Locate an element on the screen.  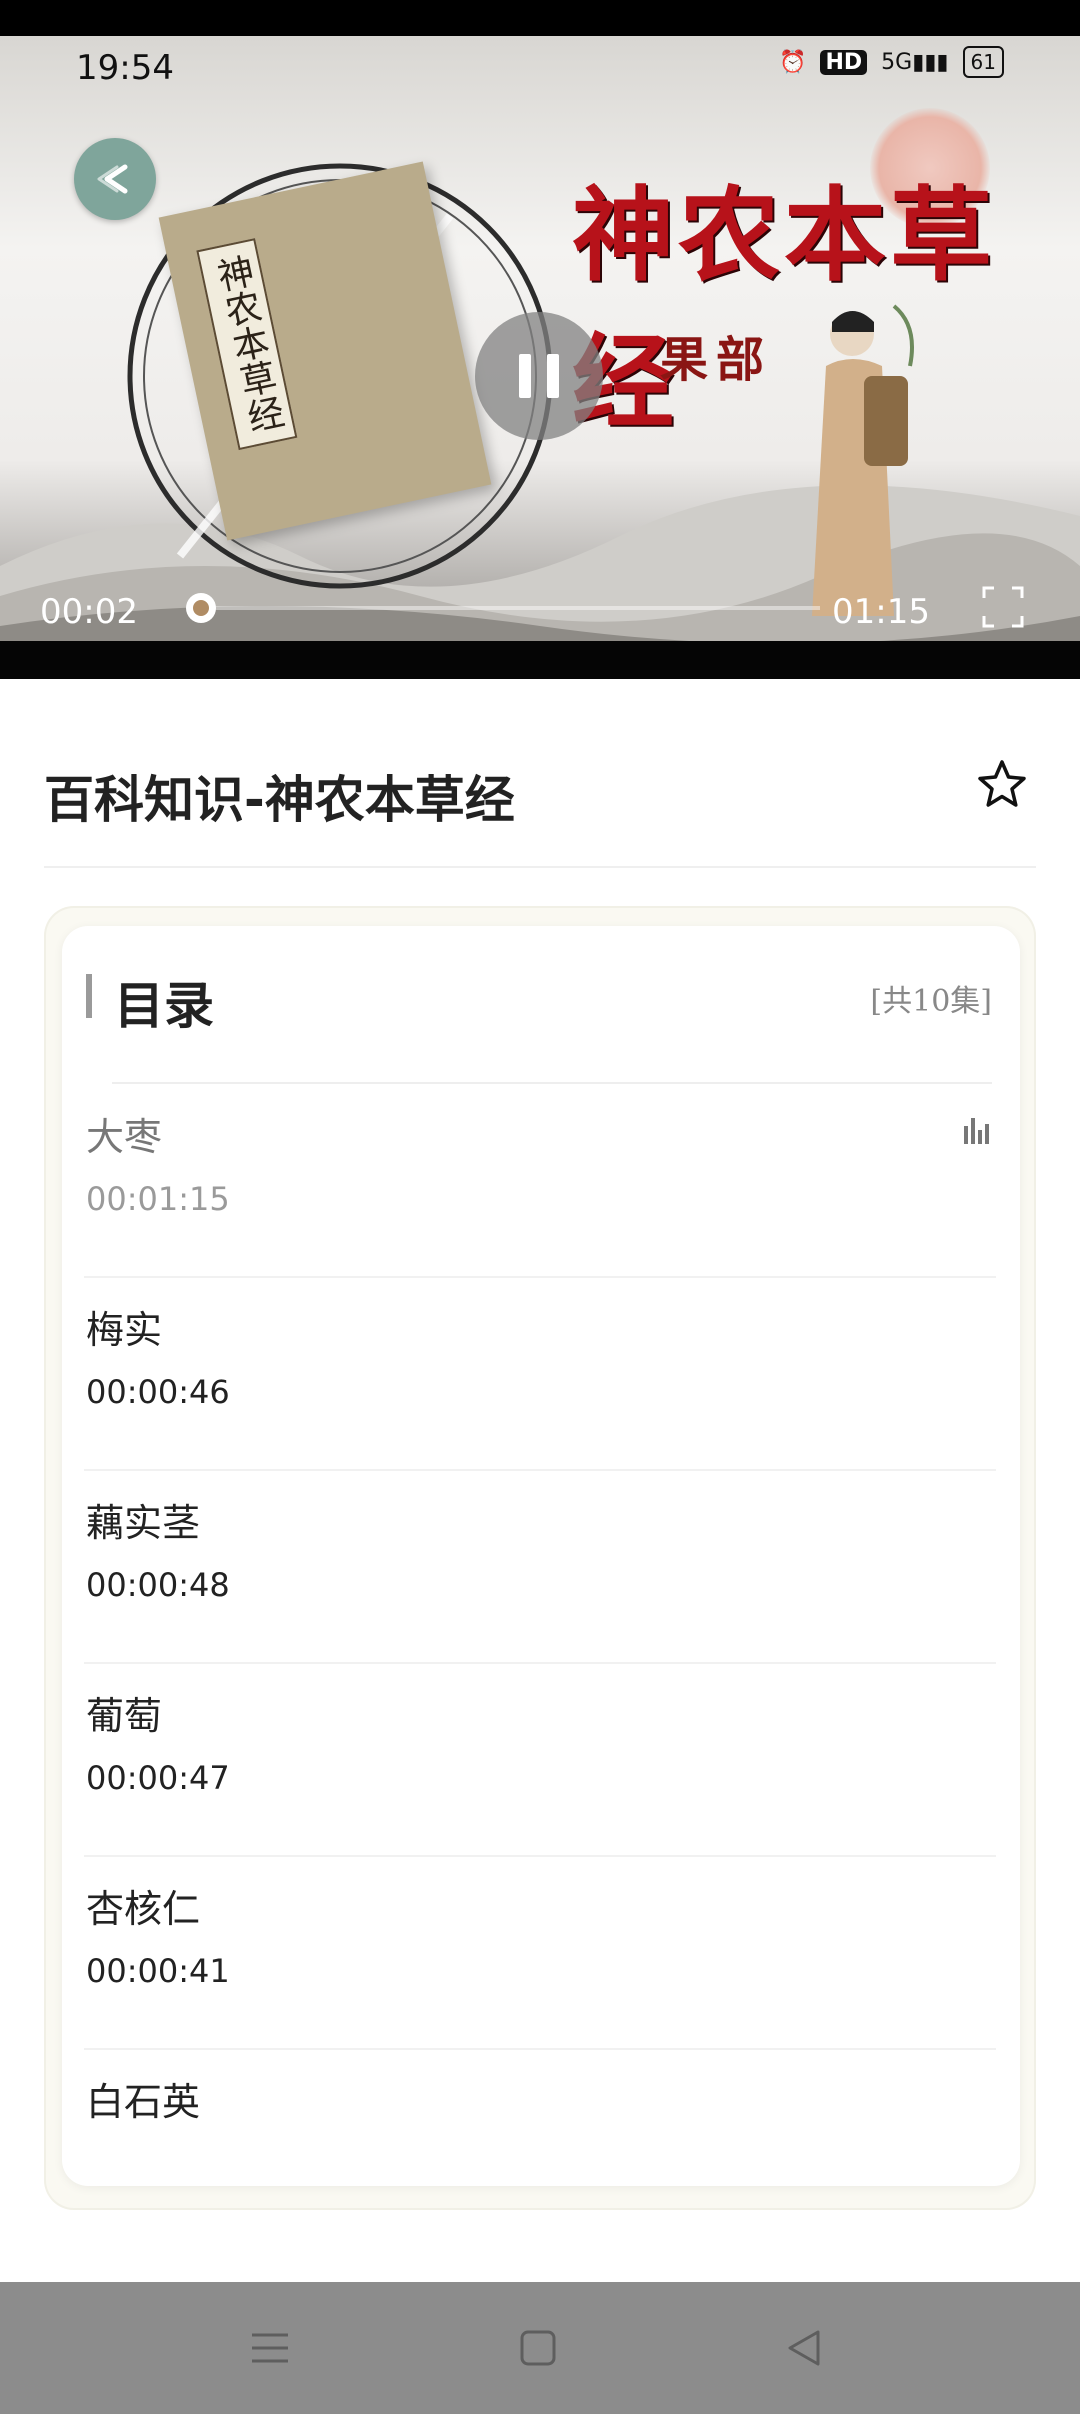
nav-back-button is located at coordinates (804, 2348).